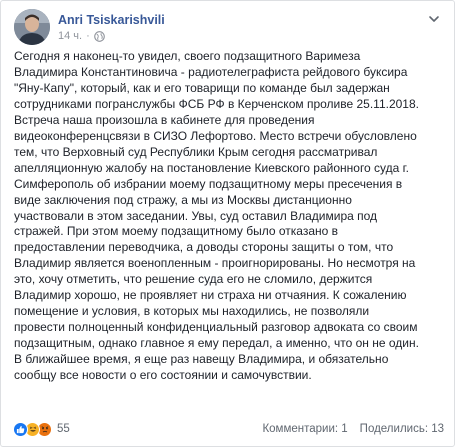 The image size is (455, 447). I want to click on post-footer: 55 Комментарии: 1 Поделились: 13, so click(228, 429).